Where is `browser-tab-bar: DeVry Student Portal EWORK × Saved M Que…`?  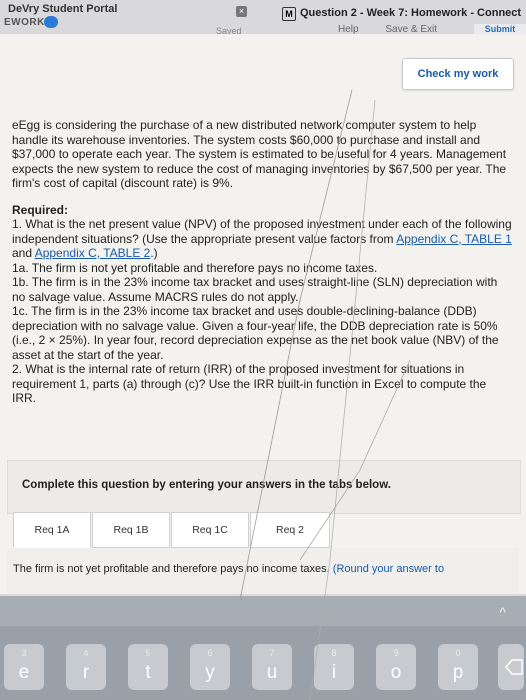 browser-tab-bar: DeVry Student Portal EWORK × Saved M Que… is located at coordinates (263, 19).